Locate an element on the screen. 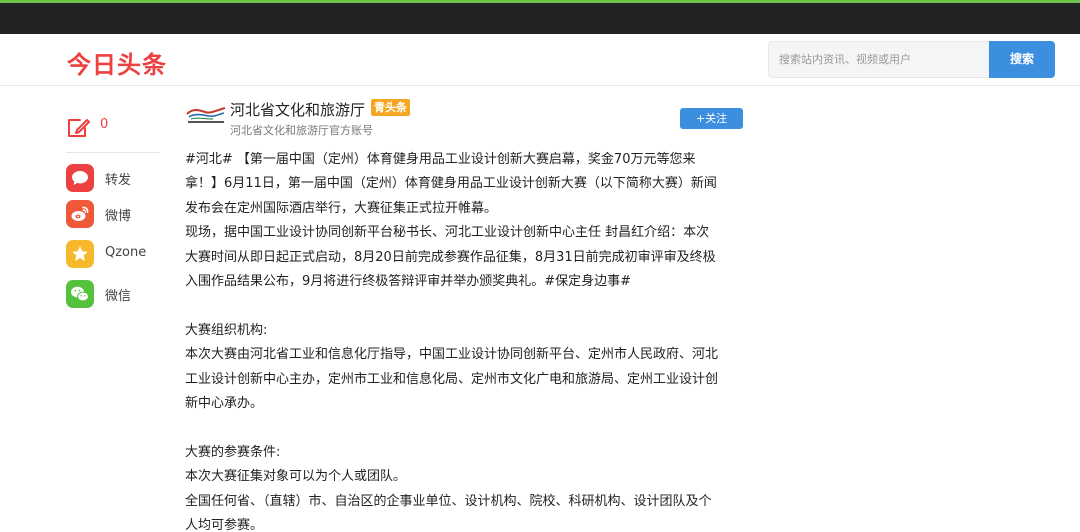 The width and height of the screenshot is (1080, 532). follow-button: +关注 is located at coordinates (711, 118).